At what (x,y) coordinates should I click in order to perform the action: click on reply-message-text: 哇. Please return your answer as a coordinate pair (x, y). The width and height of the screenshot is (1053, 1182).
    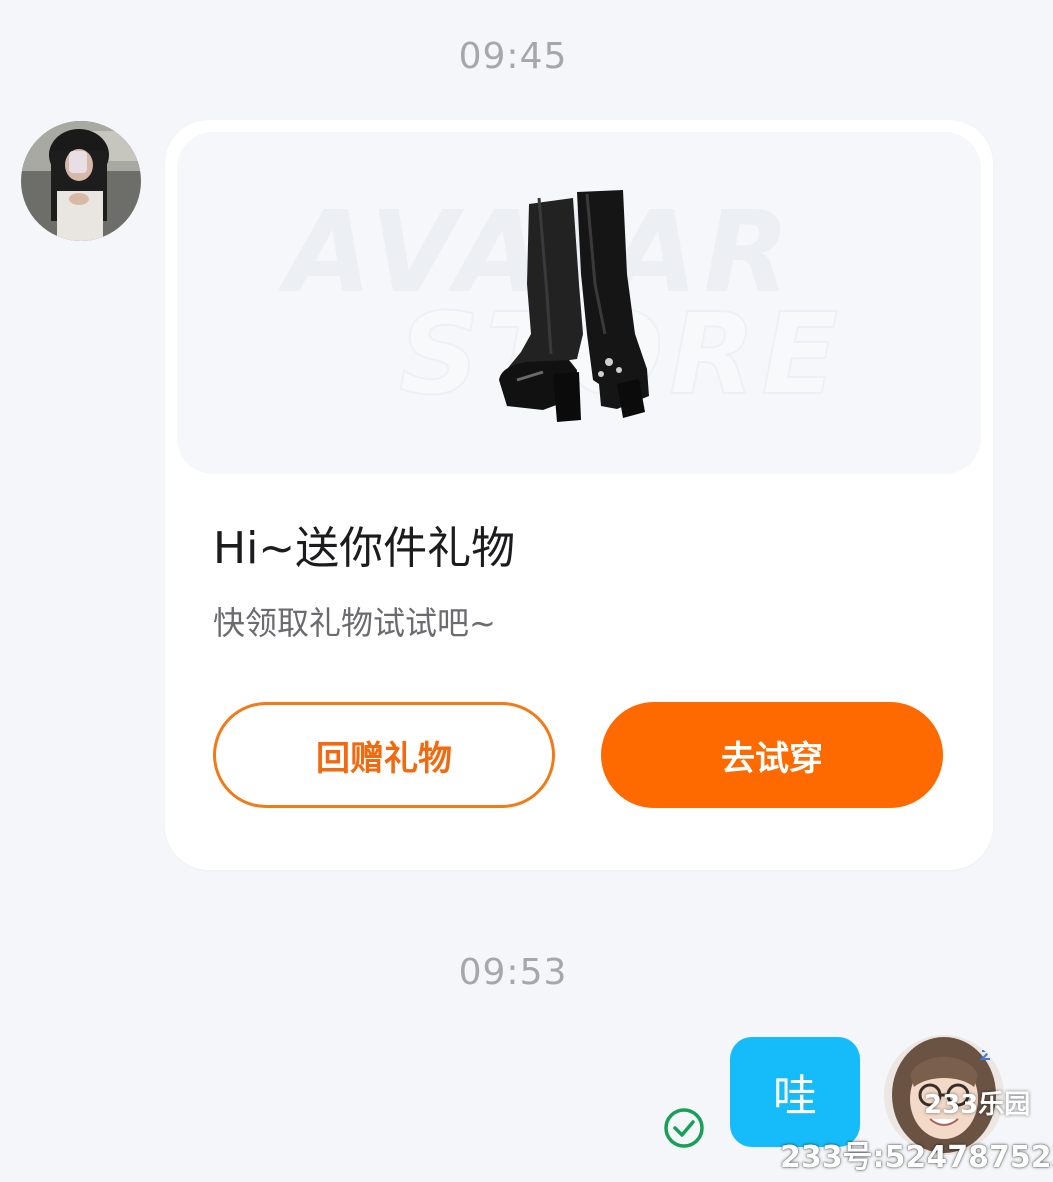
    Looking at the image, I should click on (795, 1096).